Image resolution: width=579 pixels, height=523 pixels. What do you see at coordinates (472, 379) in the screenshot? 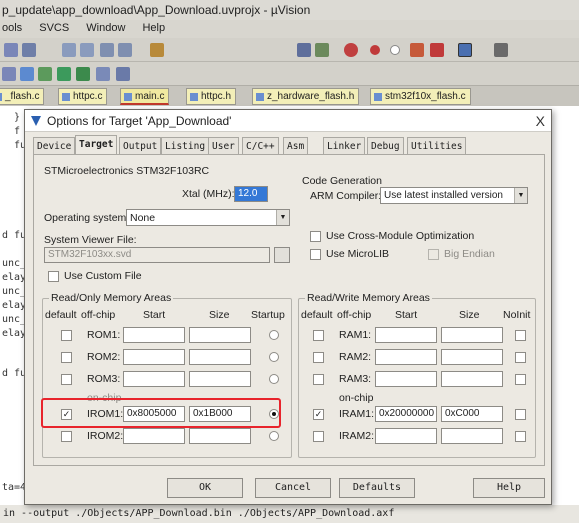
I see `ram3-size-field` at bounding box center [472, 379].